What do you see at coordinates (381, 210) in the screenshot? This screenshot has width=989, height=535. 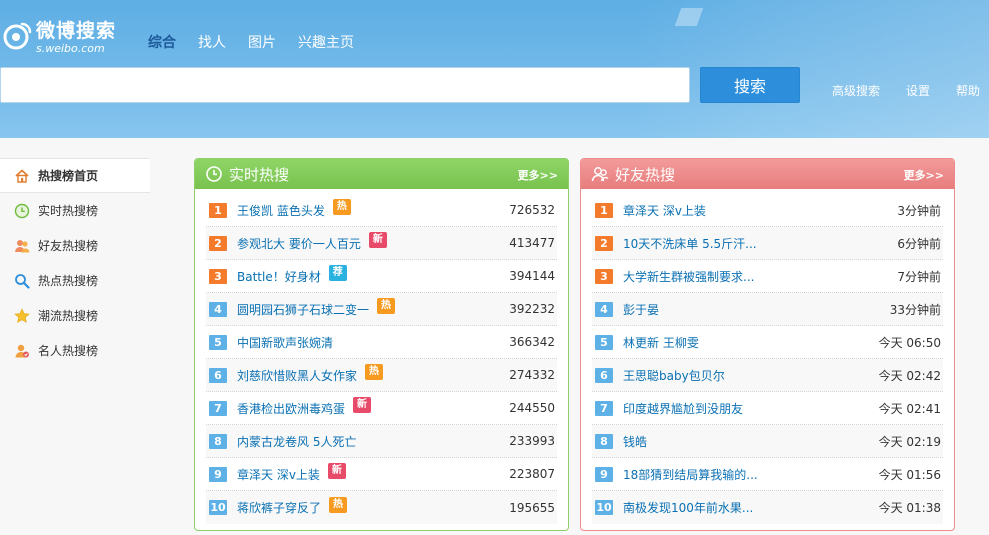 I see `list-item: 1 王俊凯 蓝色头发热 726532` at bounding box center [381, 210].